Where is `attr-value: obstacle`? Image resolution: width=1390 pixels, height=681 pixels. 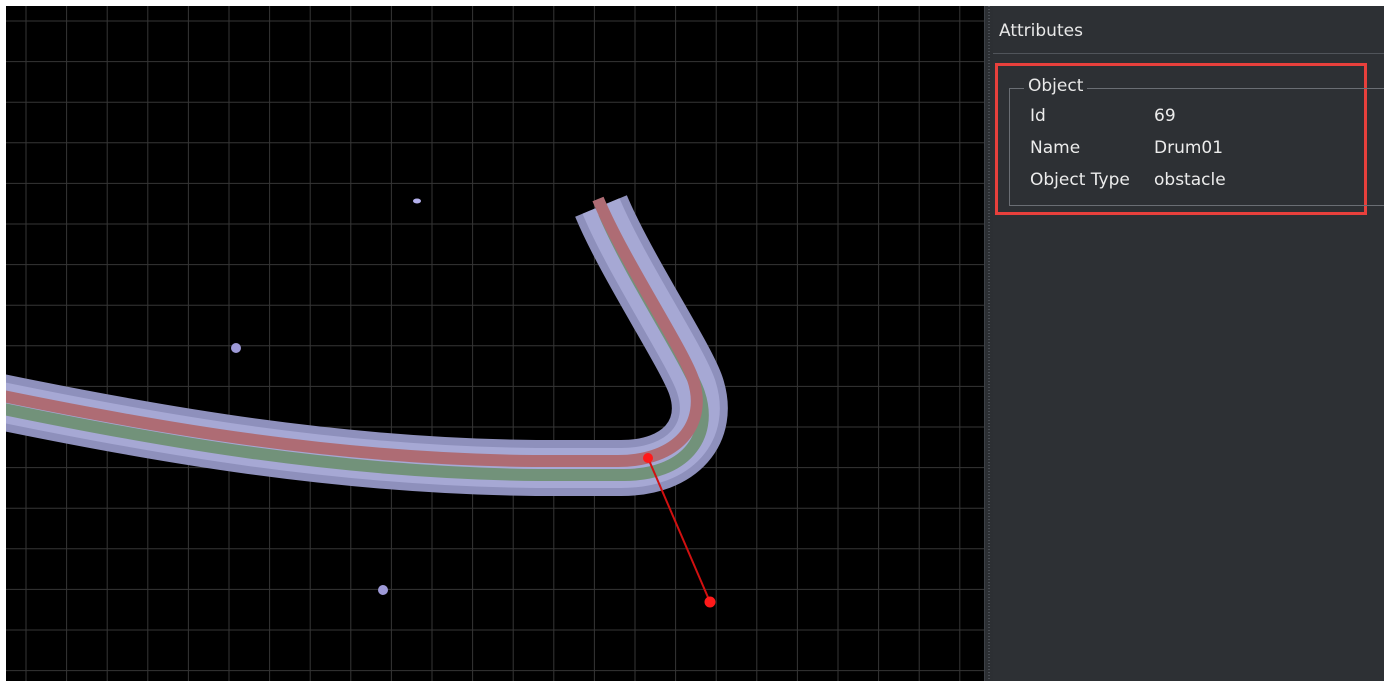
attr-value: obstacle is located at coordinates (1190, 180).